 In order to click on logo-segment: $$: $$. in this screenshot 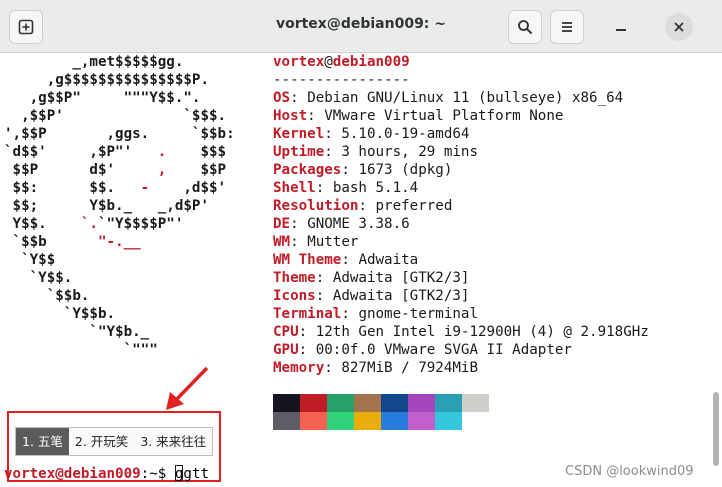, I will do `click(72, 188)`.